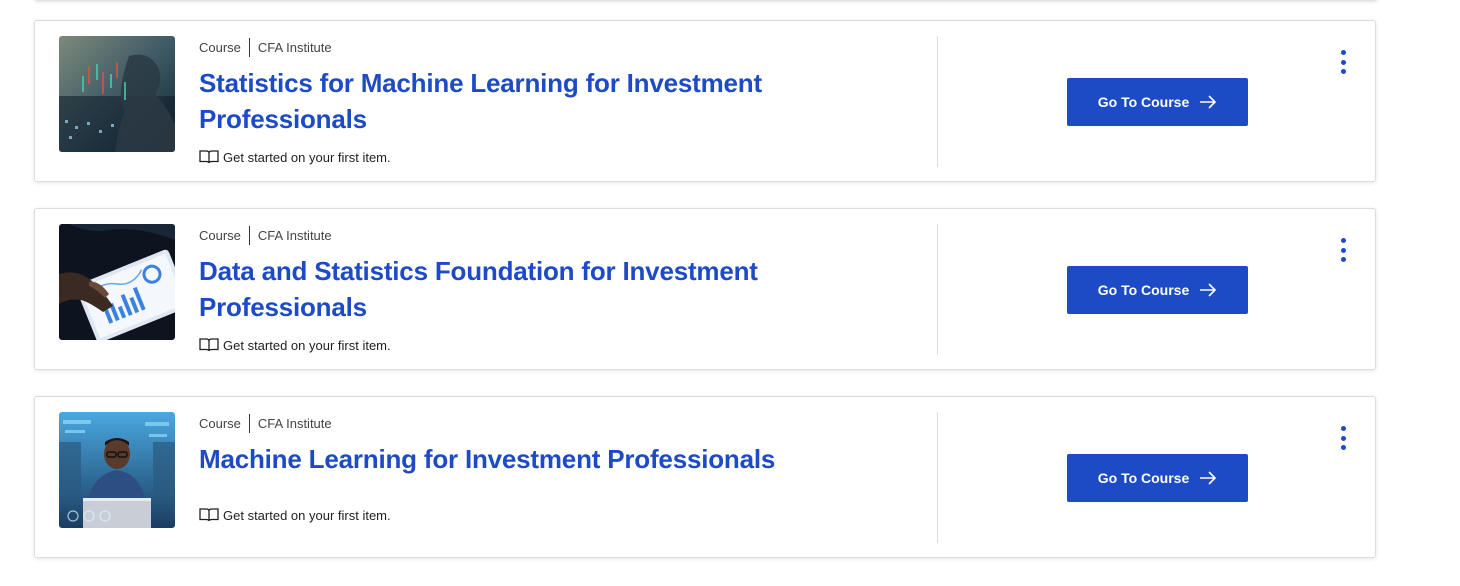  Describe the element at coordinates (706, 0) in the screenshot. I see `previous-card-edge` at that location.